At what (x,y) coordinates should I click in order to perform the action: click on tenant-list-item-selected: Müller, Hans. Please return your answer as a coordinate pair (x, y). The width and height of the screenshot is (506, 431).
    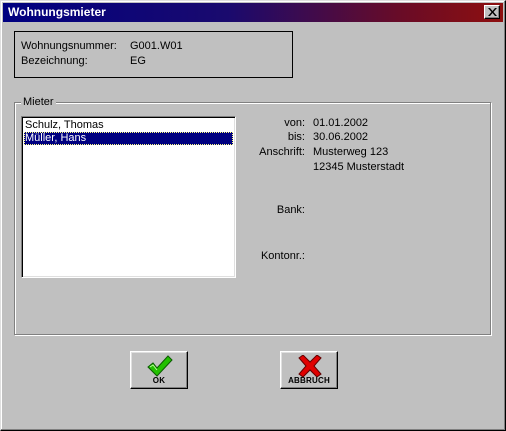
    Looking at the image, I should click on (128, 138).